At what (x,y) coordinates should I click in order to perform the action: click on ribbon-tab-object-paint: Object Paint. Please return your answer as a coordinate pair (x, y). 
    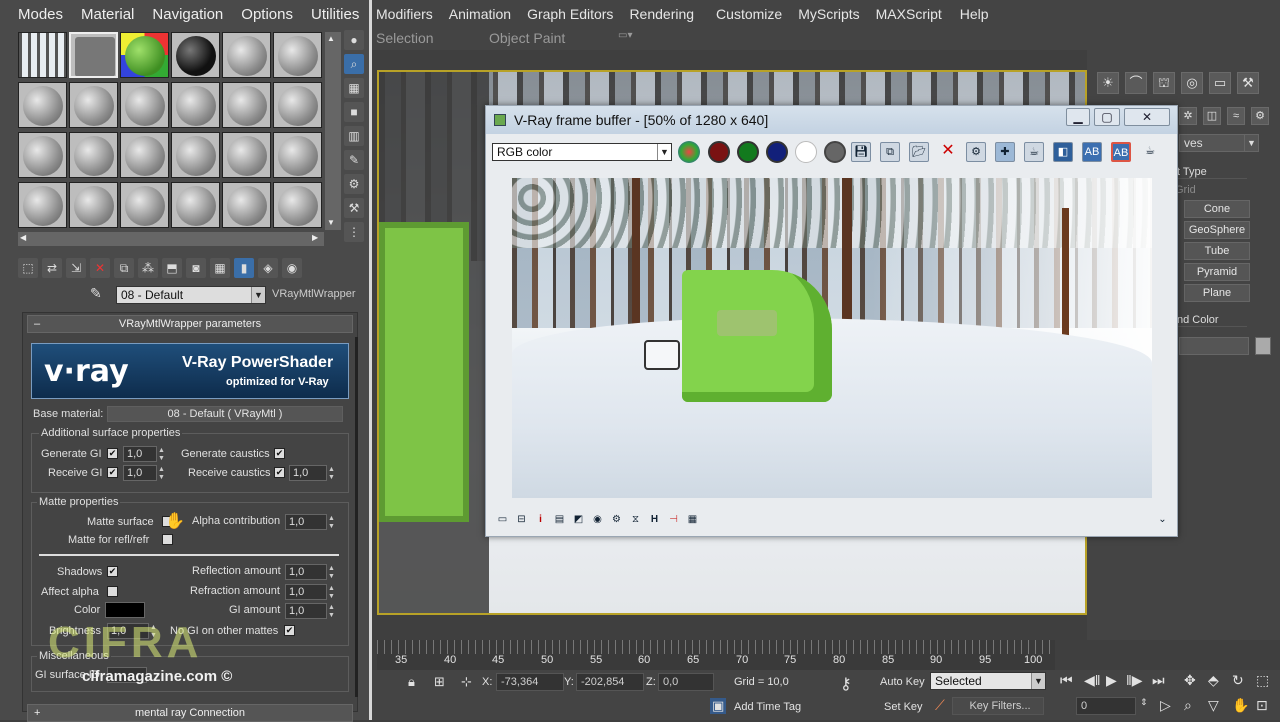
    Looking at the image, I should click on (527, 38).